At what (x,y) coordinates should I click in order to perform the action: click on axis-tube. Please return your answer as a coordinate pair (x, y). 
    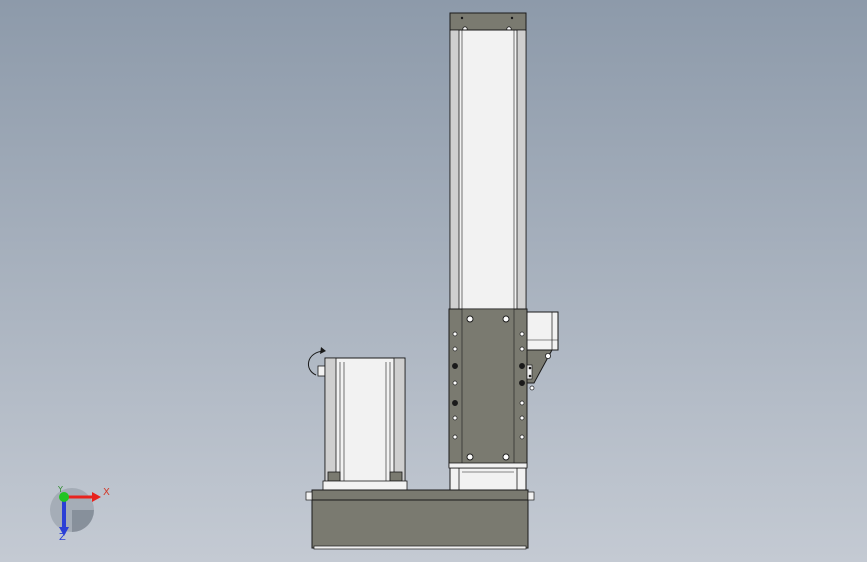
    Looking at the image, I should click on (488, 170).